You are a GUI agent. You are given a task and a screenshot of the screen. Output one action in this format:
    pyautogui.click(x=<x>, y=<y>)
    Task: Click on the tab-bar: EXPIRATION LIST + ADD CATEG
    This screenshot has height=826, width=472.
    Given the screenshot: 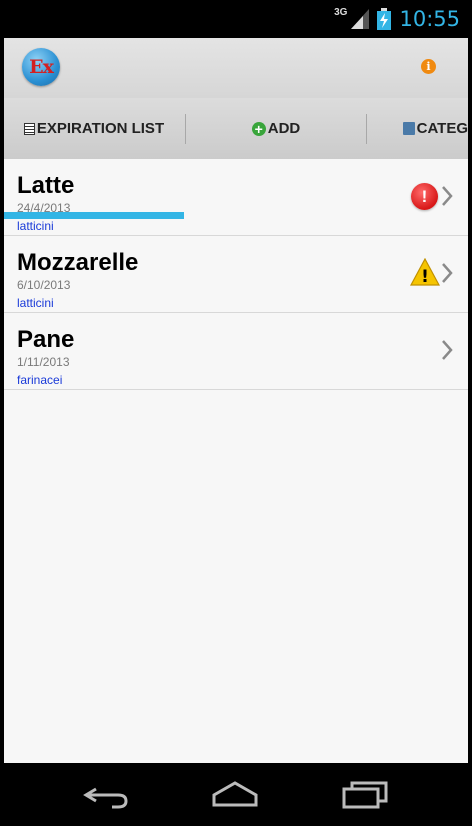 What is the action you would take?
    pyautogui.click(x=236, y=158)
    